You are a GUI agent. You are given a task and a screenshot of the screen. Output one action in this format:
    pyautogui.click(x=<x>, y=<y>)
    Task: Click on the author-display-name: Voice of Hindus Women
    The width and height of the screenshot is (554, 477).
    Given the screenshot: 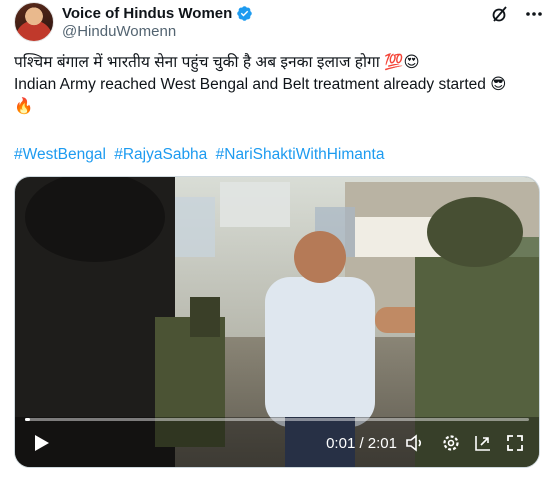 What is the action you would take?
    pyautogui.click(x=147, y=13)
    